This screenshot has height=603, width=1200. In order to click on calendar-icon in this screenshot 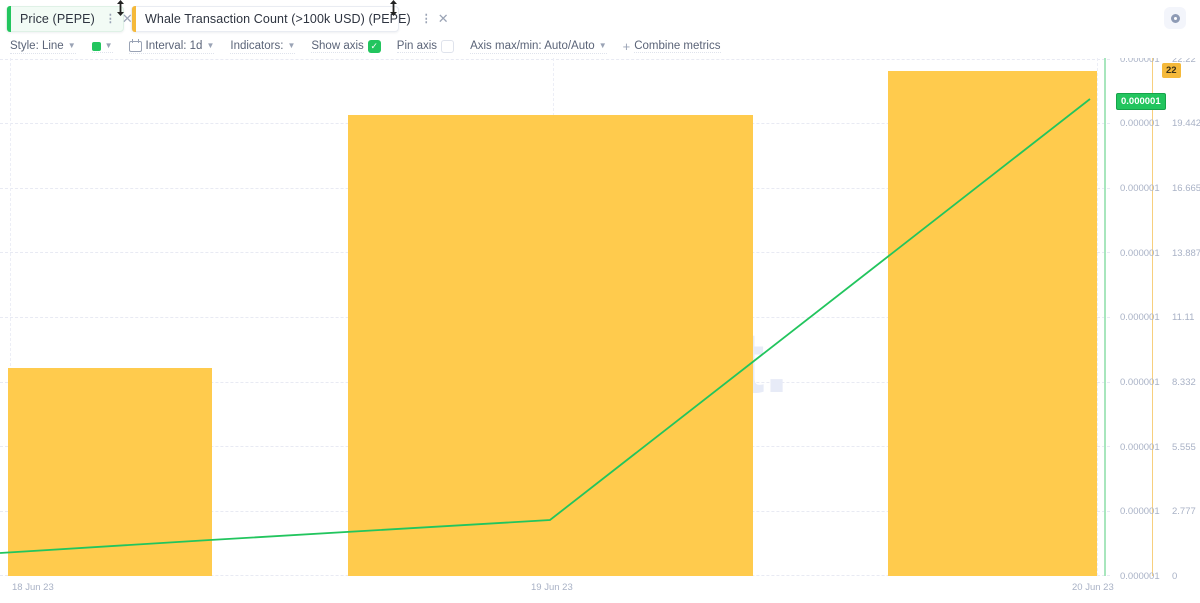, I will do `click(135, 45)`.